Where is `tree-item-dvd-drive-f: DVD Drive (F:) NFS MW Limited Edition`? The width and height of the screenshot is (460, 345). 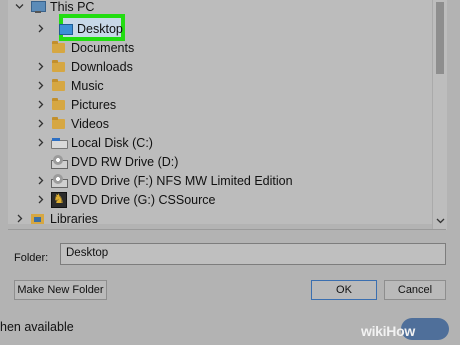 tree-item-dvd-drive-f: DVD Drive (F:) NFS MW Limited Edition is located at coordinates (164, 180).